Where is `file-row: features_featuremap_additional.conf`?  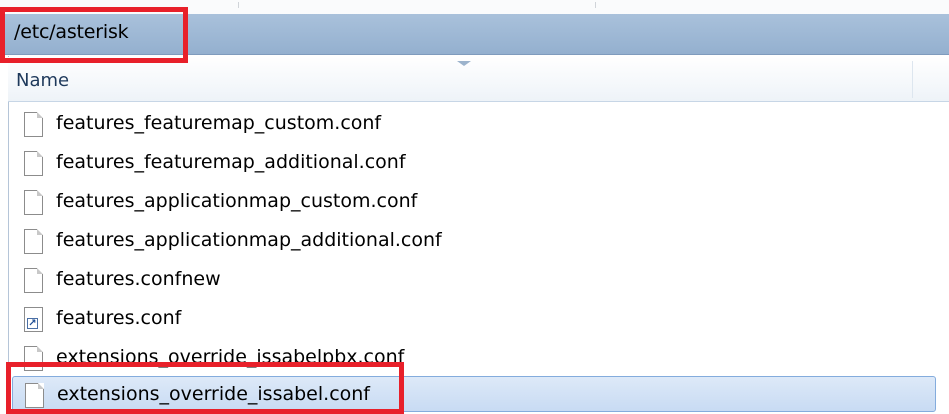
file-row: features_featuremap_additional.conf is located at coordinates (474, 163).